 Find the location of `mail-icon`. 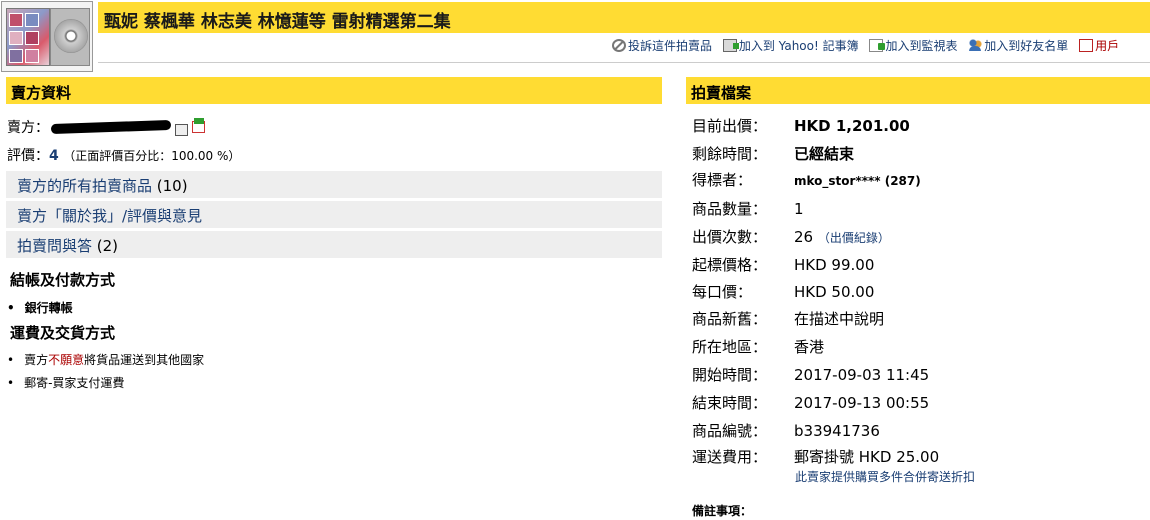

mail-icon is located at coordinates (198, 125).